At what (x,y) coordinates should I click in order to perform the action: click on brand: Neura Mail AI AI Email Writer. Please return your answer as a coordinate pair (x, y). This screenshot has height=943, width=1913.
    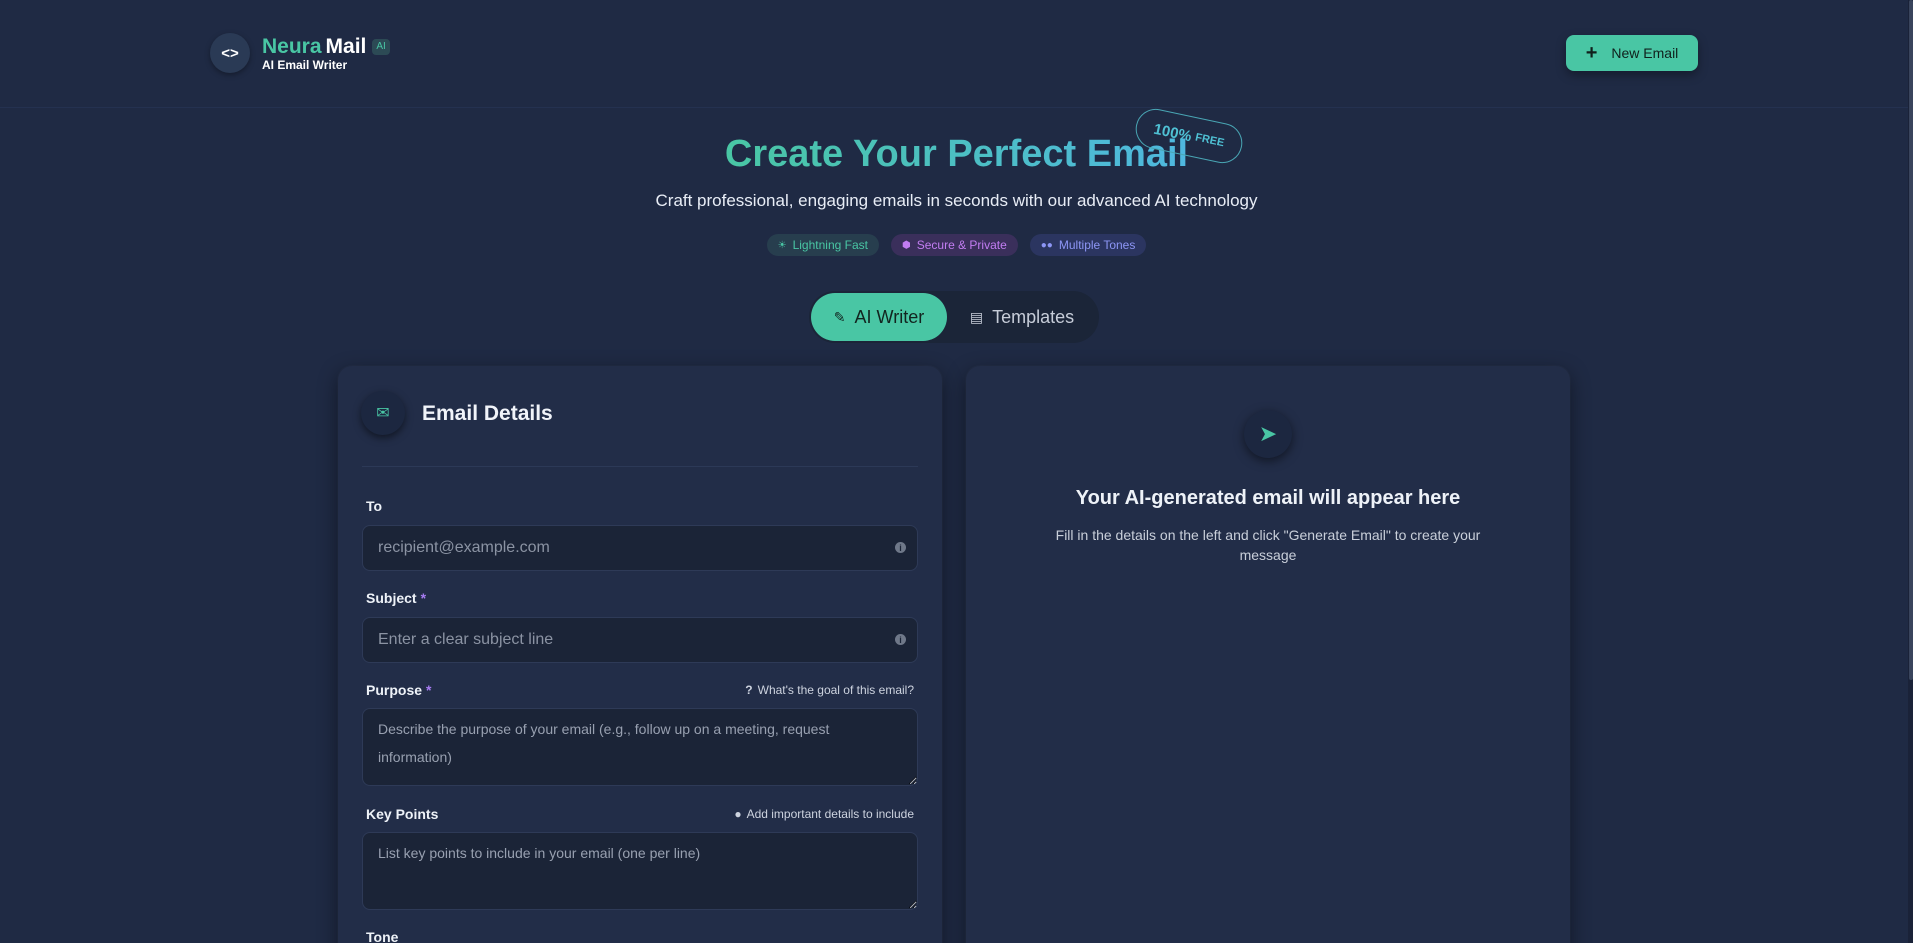
    Looking at the image, I should click on (326, 53).